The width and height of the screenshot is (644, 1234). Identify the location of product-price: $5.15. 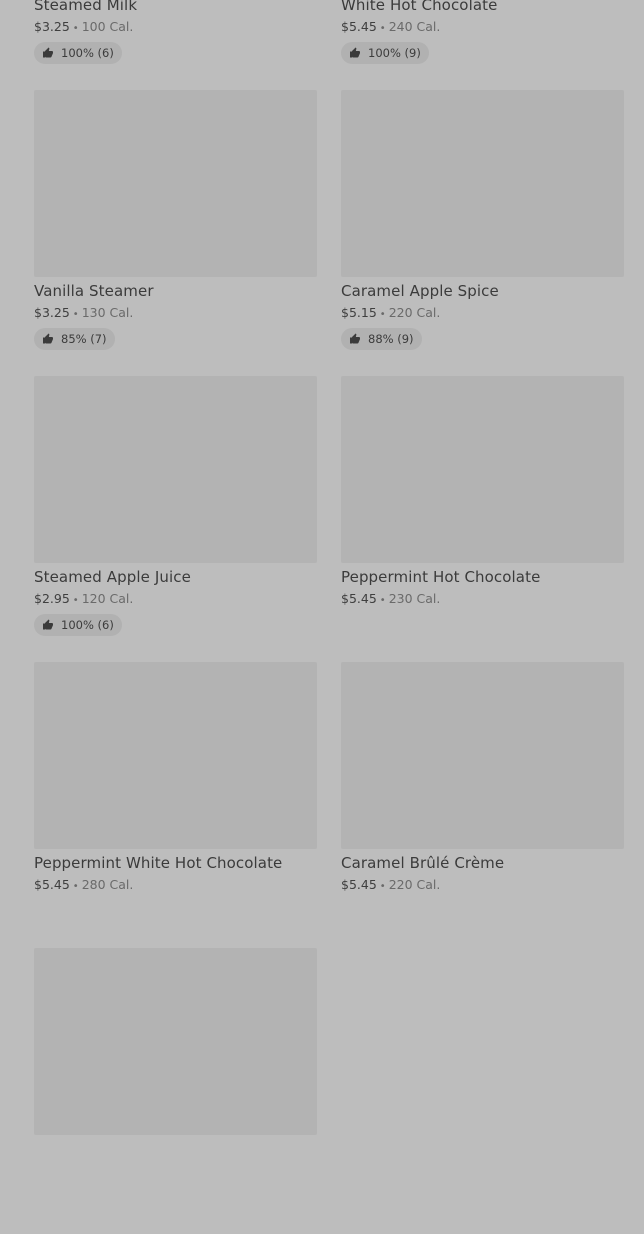
(359, 312).